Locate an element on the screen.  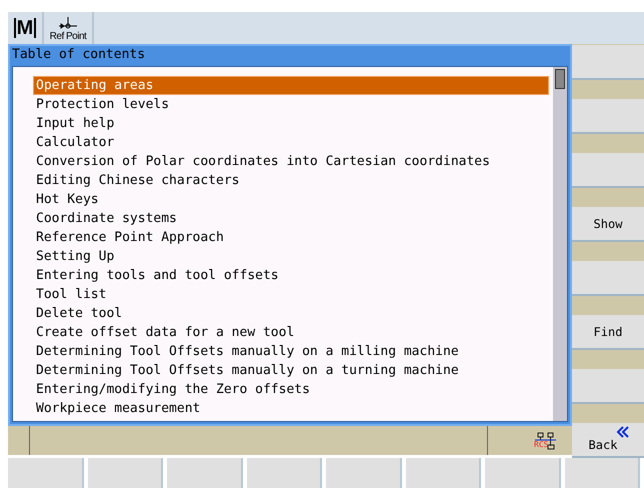
softkey: Back is located at coordinates (608, 440).